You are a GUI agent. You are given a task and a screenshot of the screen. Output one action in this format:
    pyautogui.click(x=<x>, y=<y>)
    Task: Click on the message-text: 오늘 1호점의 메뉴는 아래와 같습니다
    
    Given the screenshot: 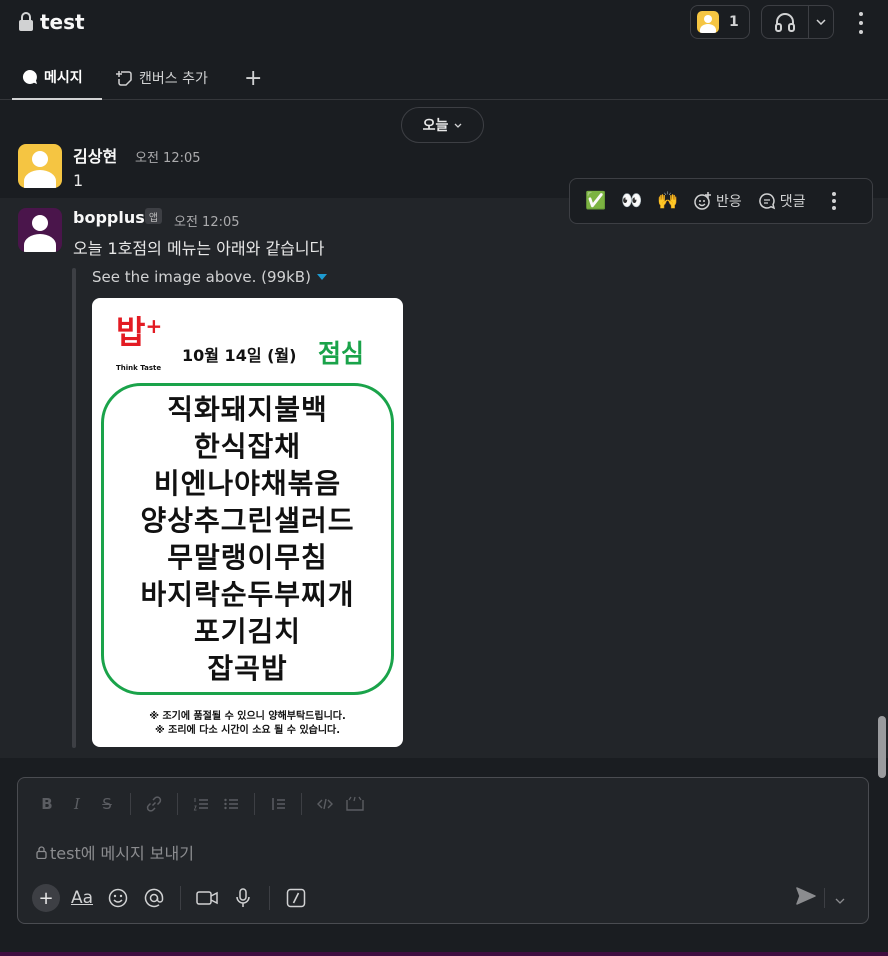 What is the action you would take?
    pyautogui.click(x=199, y=248)
    